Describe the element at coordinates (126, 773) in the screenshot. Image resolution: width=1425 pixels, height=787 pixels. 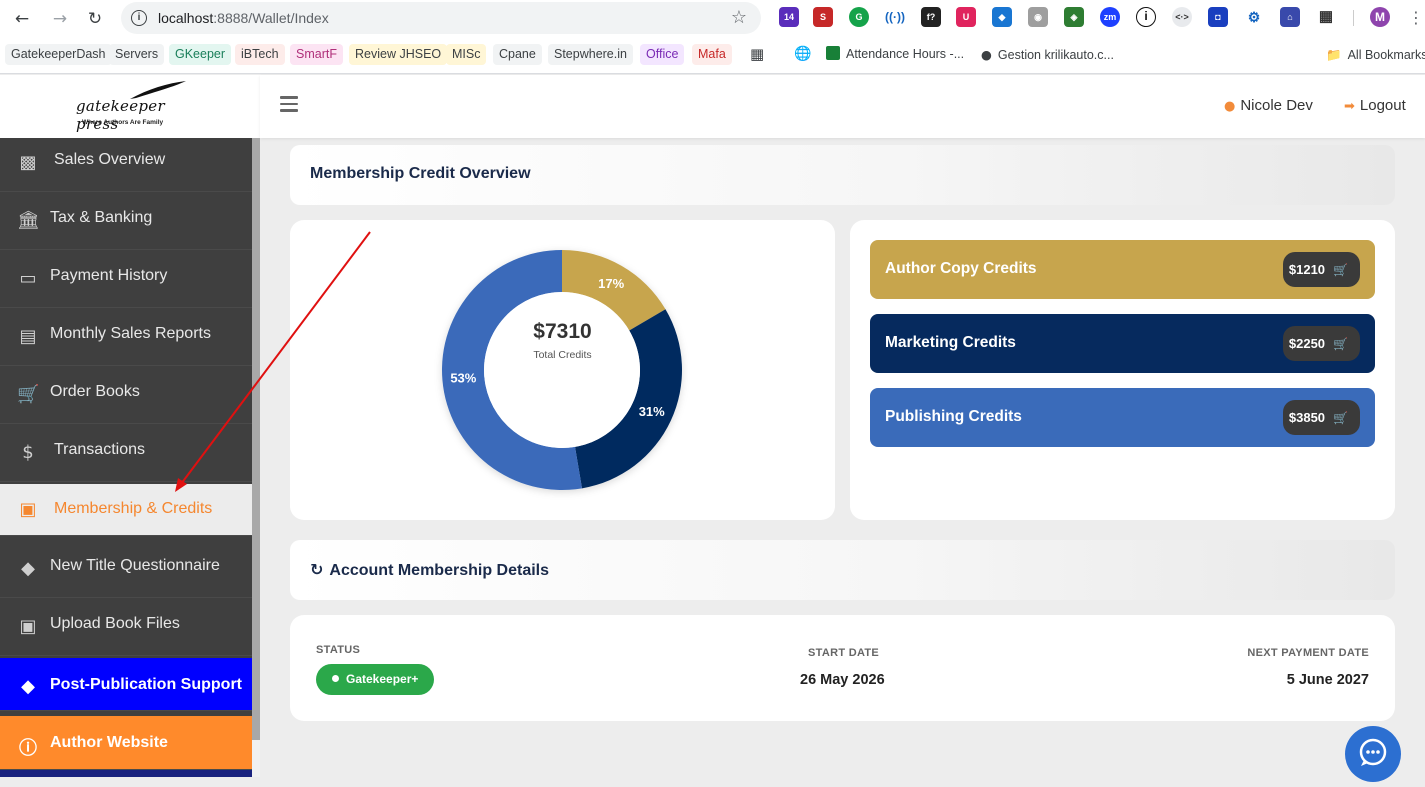
I see `sidebar-next-item` at that location.